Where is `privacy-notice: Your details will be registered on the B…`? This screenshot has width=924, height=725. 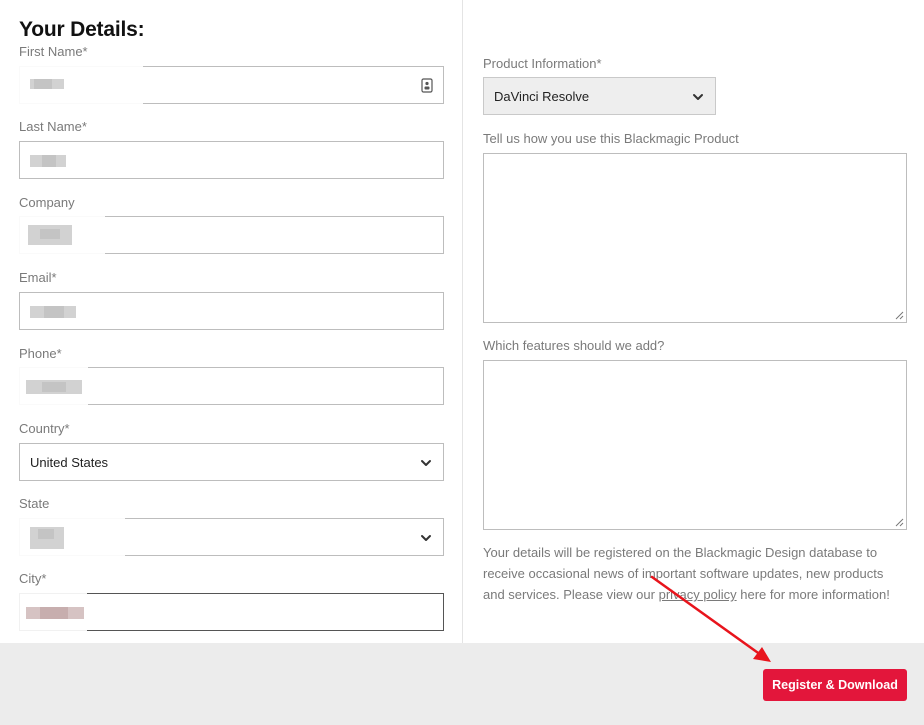 privacy-notice: Your details will be registered on the B… is located at coordinates (693, 573).